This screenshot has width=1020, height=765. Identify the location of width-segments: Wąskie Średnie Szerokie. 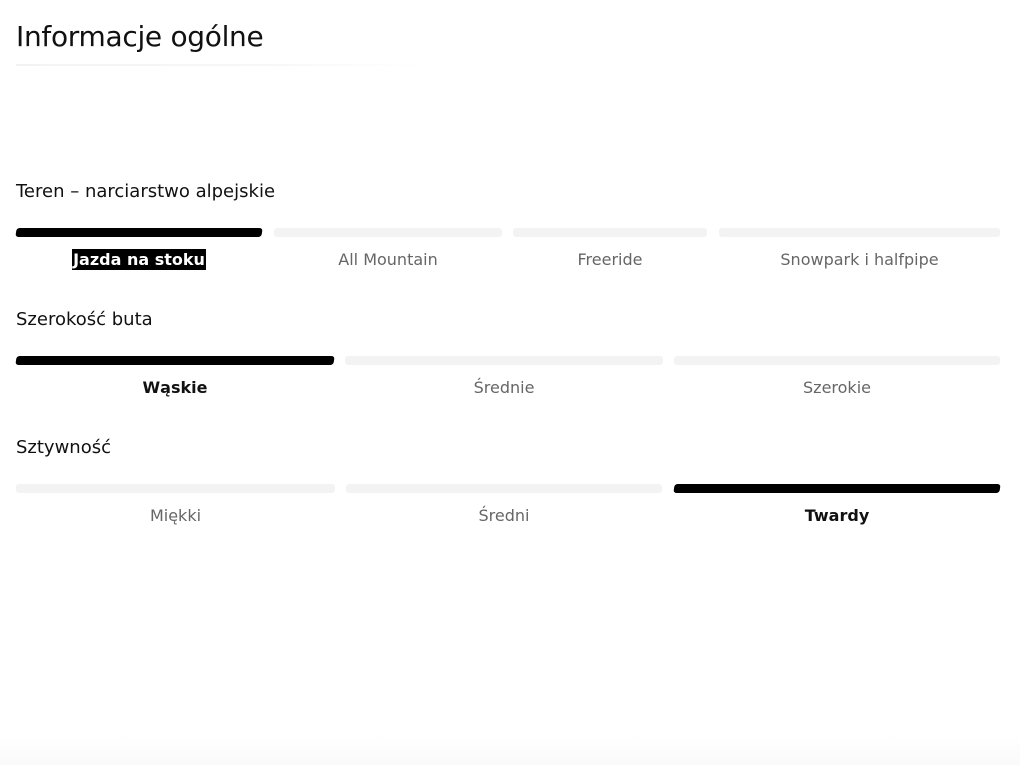
(507, 386).